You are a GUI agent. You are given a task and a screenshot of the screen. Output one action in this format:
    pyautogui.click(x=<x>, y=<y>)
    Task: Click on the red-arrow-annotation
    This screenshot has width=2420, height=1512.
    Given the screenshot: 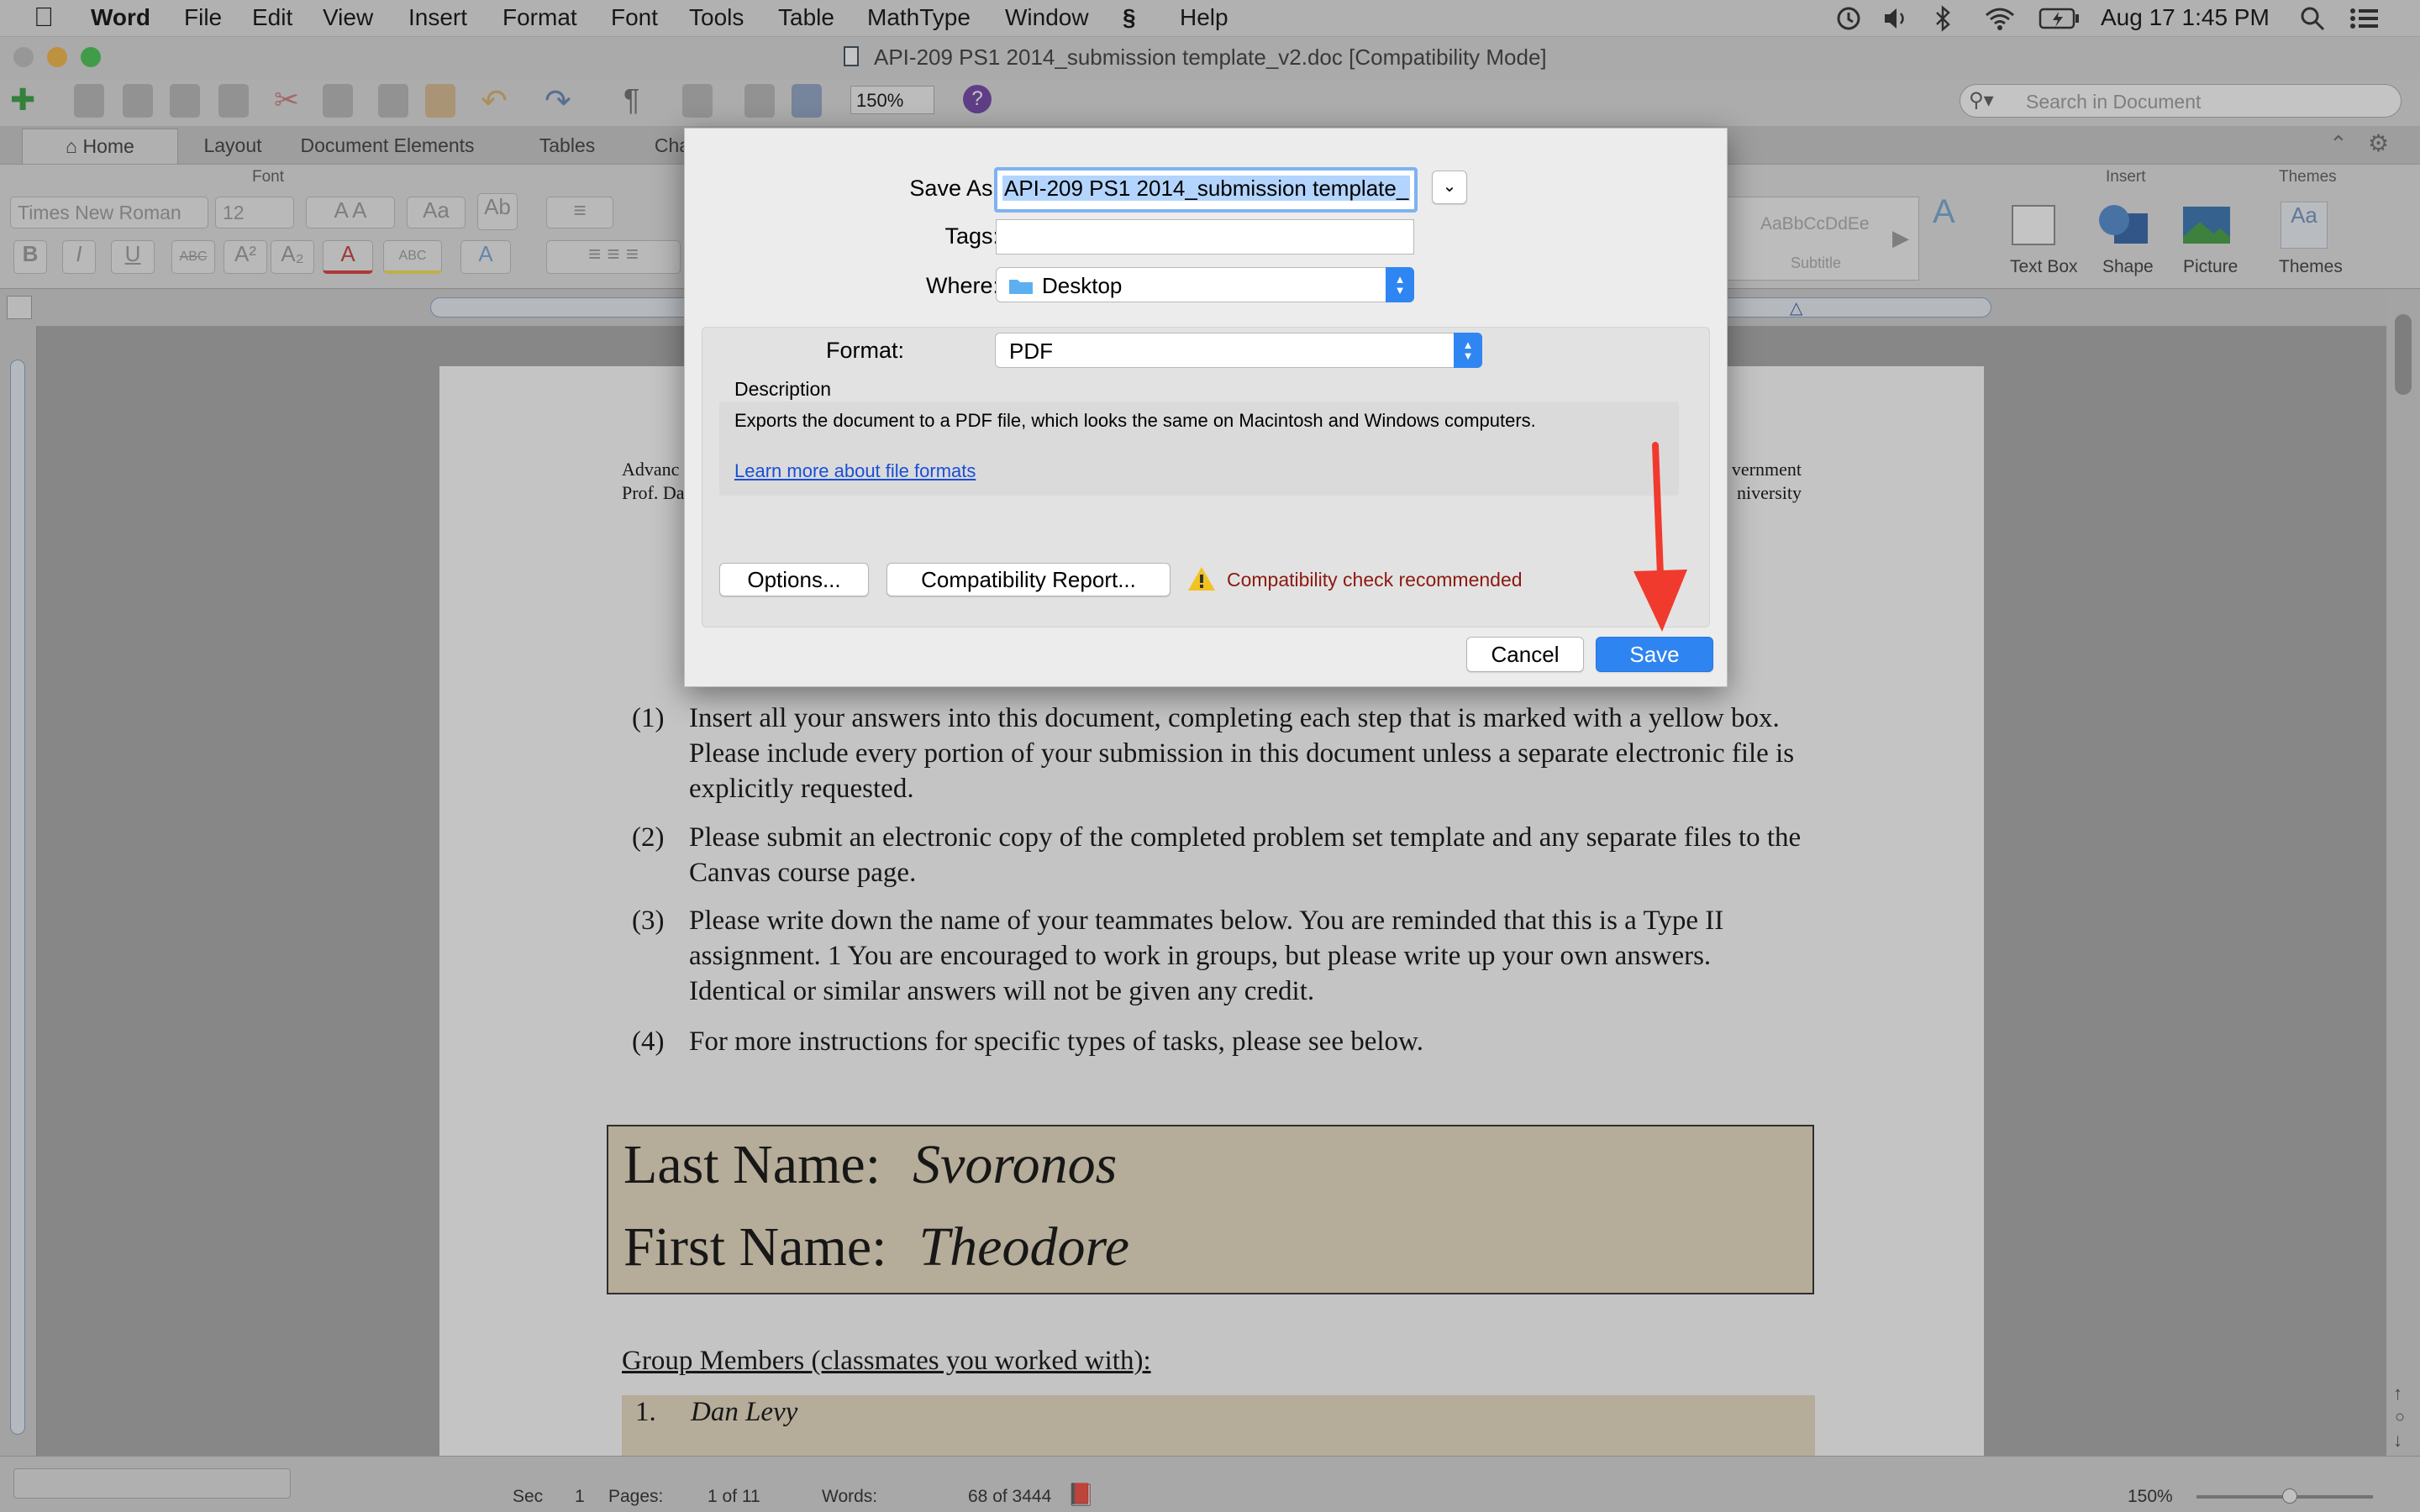 What is the action you would take?
    pyautogui.click(x=1660, y=537)
    